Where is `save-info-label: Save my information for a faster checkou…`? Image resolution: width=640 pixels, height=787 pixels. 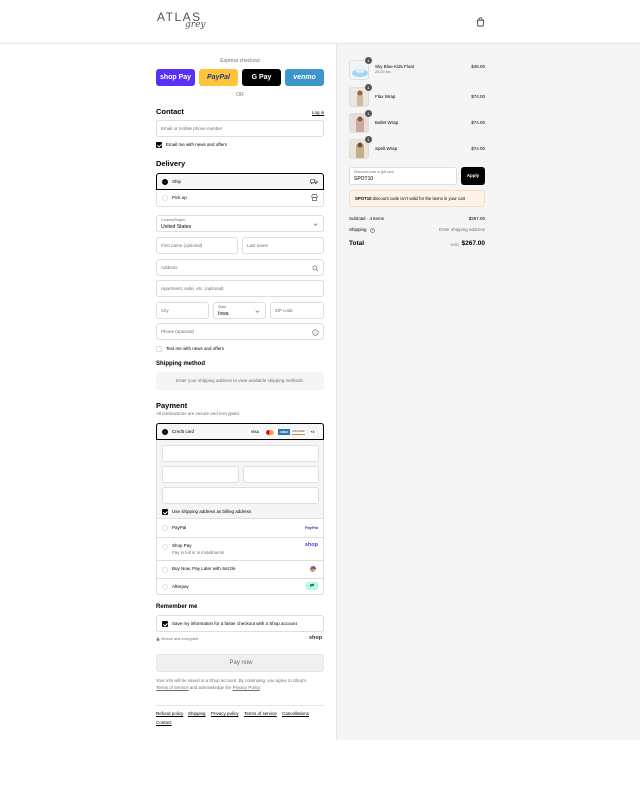
save-info-label: Save my information for a faster checkou… is located at coordinates (234, 623).